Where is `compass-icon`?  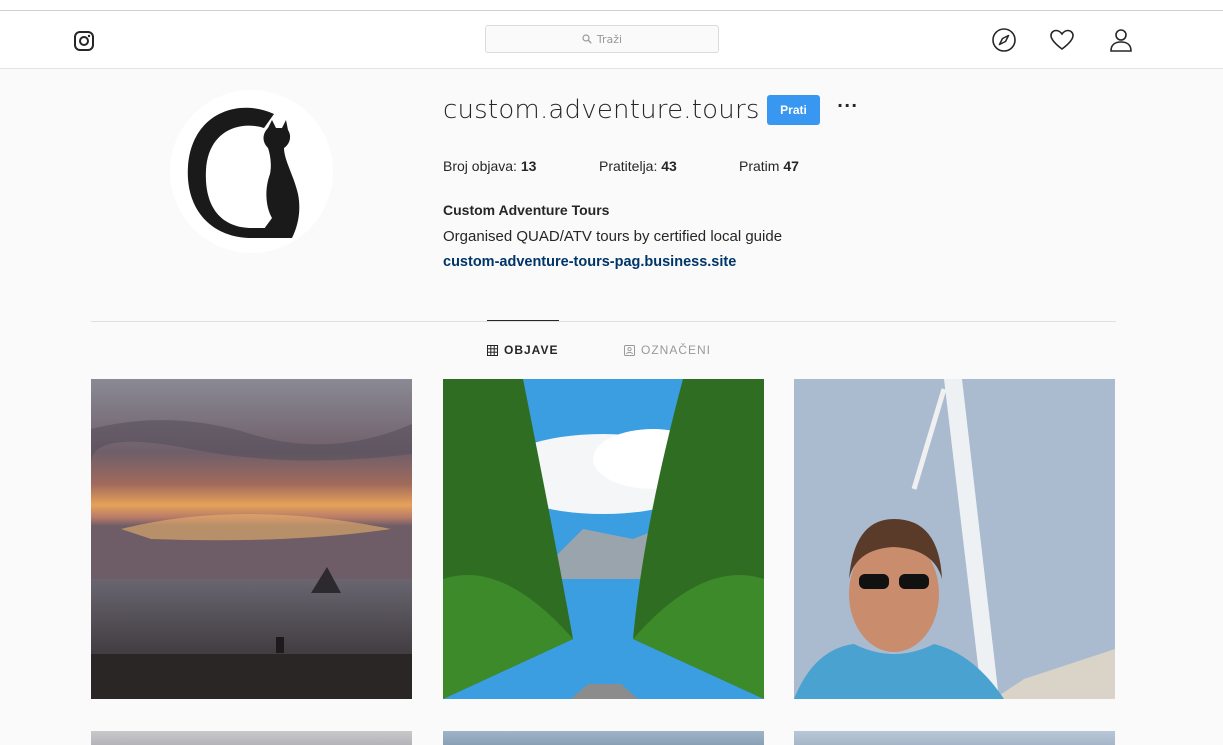
compass-icon is located at coordinates (1004, 40).